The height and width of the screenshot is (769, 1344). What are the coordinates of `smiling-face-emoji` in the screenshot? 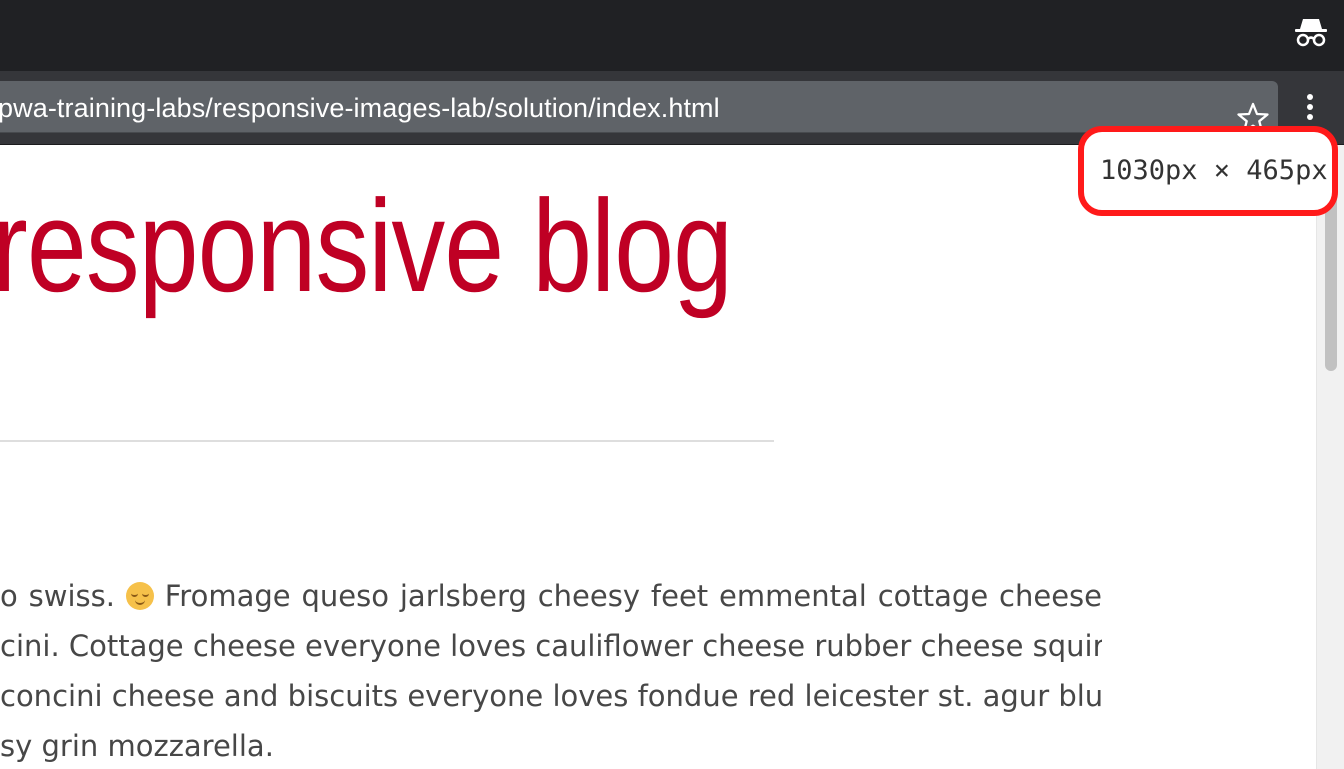 It's located at (139, 596).